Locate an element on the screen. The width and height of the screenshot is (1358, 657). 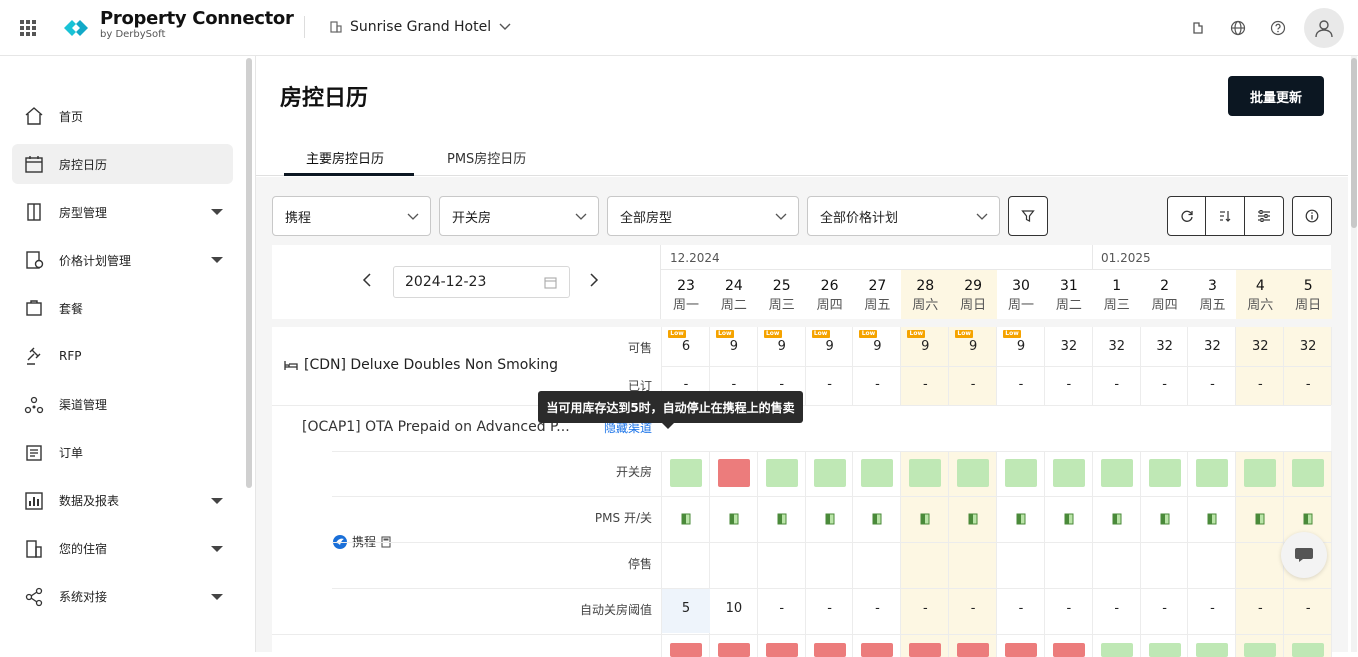
sidebar-item: 房型管理 is located at coordinates (122, 212).